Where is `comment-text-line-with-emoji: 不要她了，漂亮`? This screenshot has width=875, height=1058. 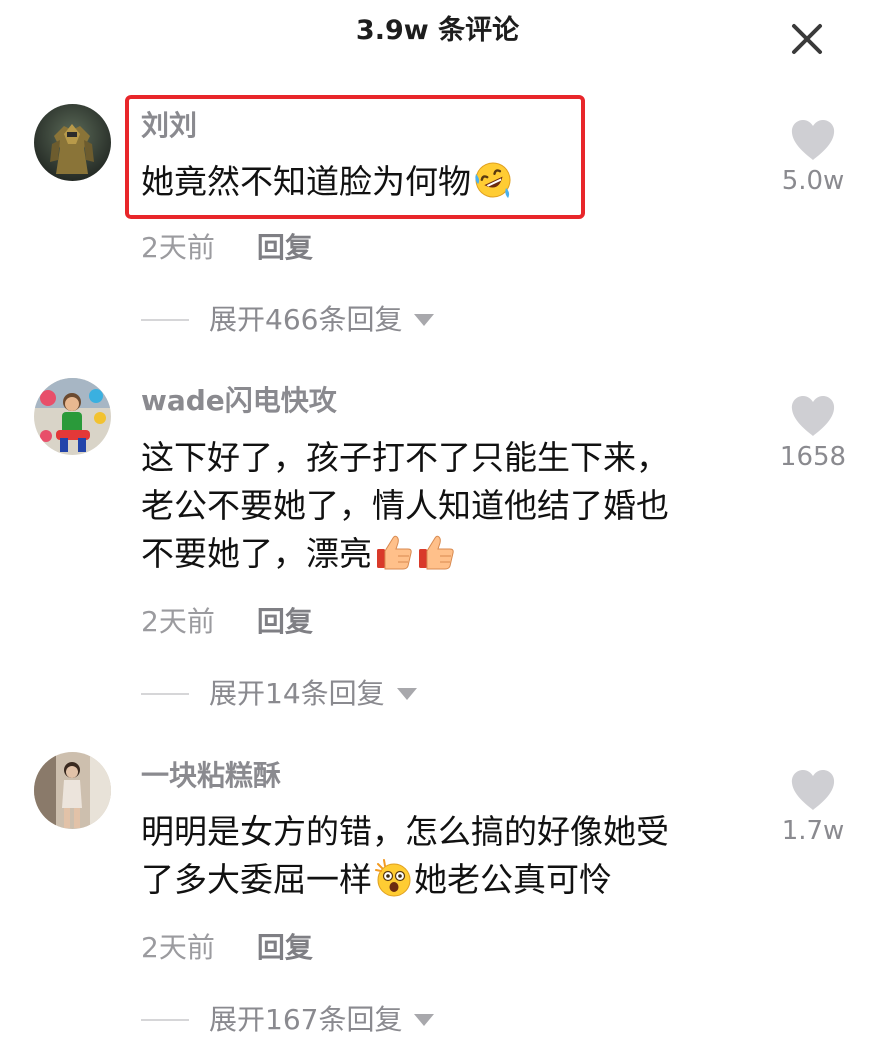 comment-text-line-with-emoji: 不要她了，漂亮 is located at coordinates (441, 554).